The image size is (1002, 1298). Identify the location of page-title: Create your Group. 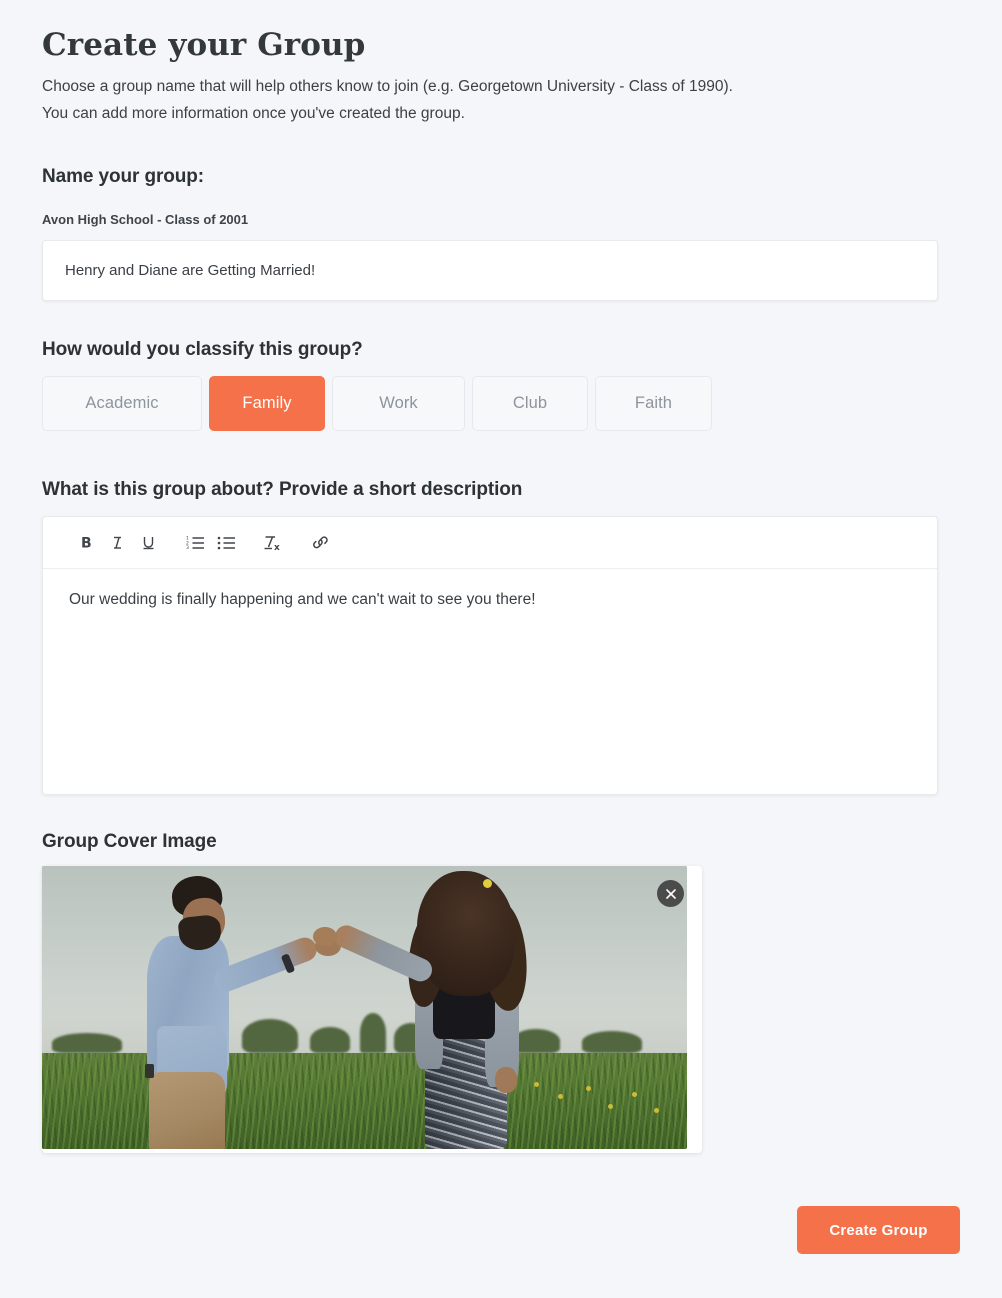
(204, 45).